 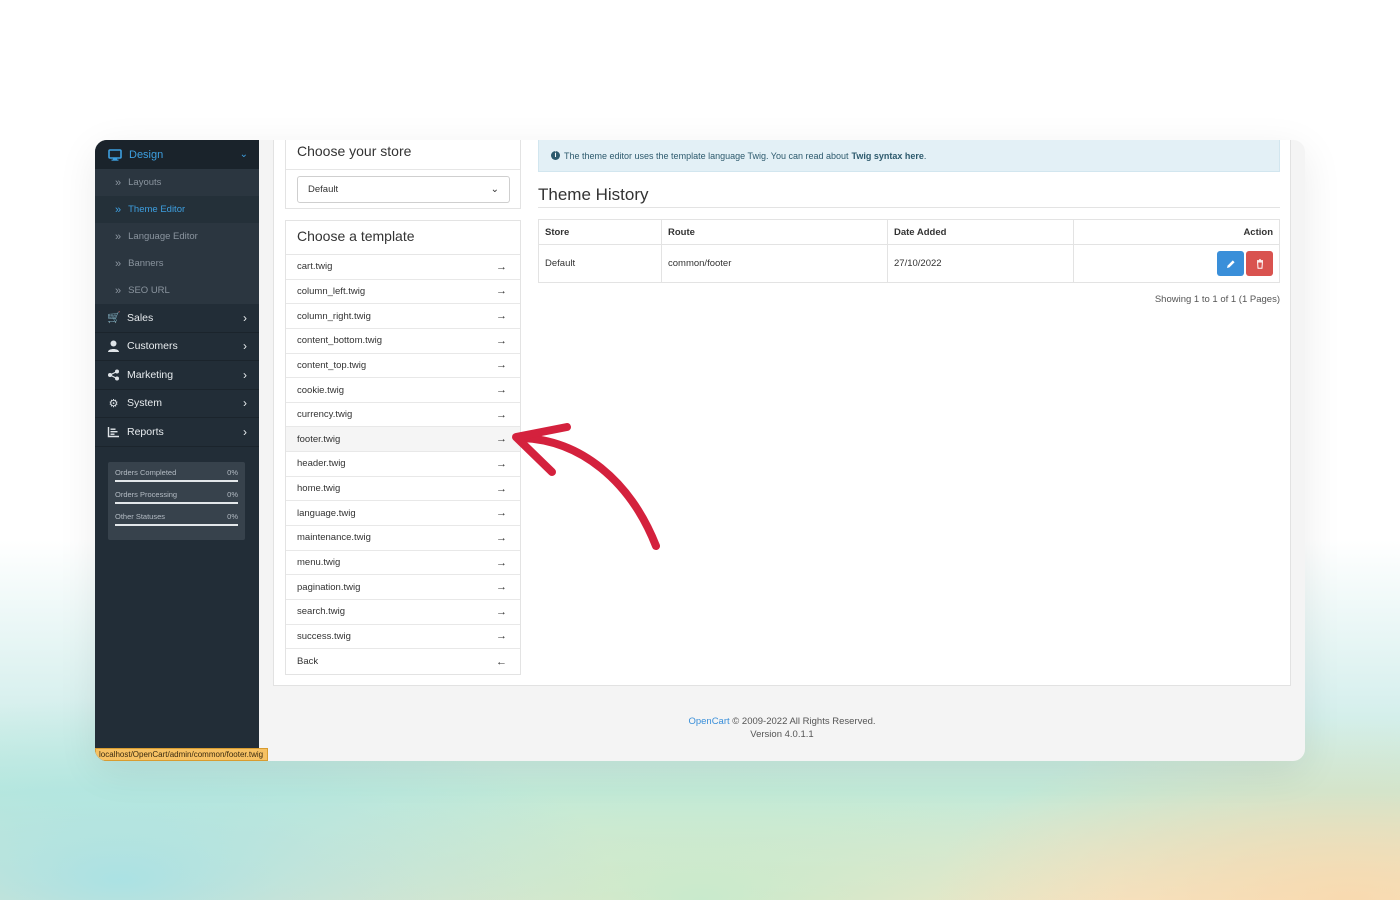 I want to click on sidebar-item-language-editor: » Language Editor, so click(x=177, y=236).